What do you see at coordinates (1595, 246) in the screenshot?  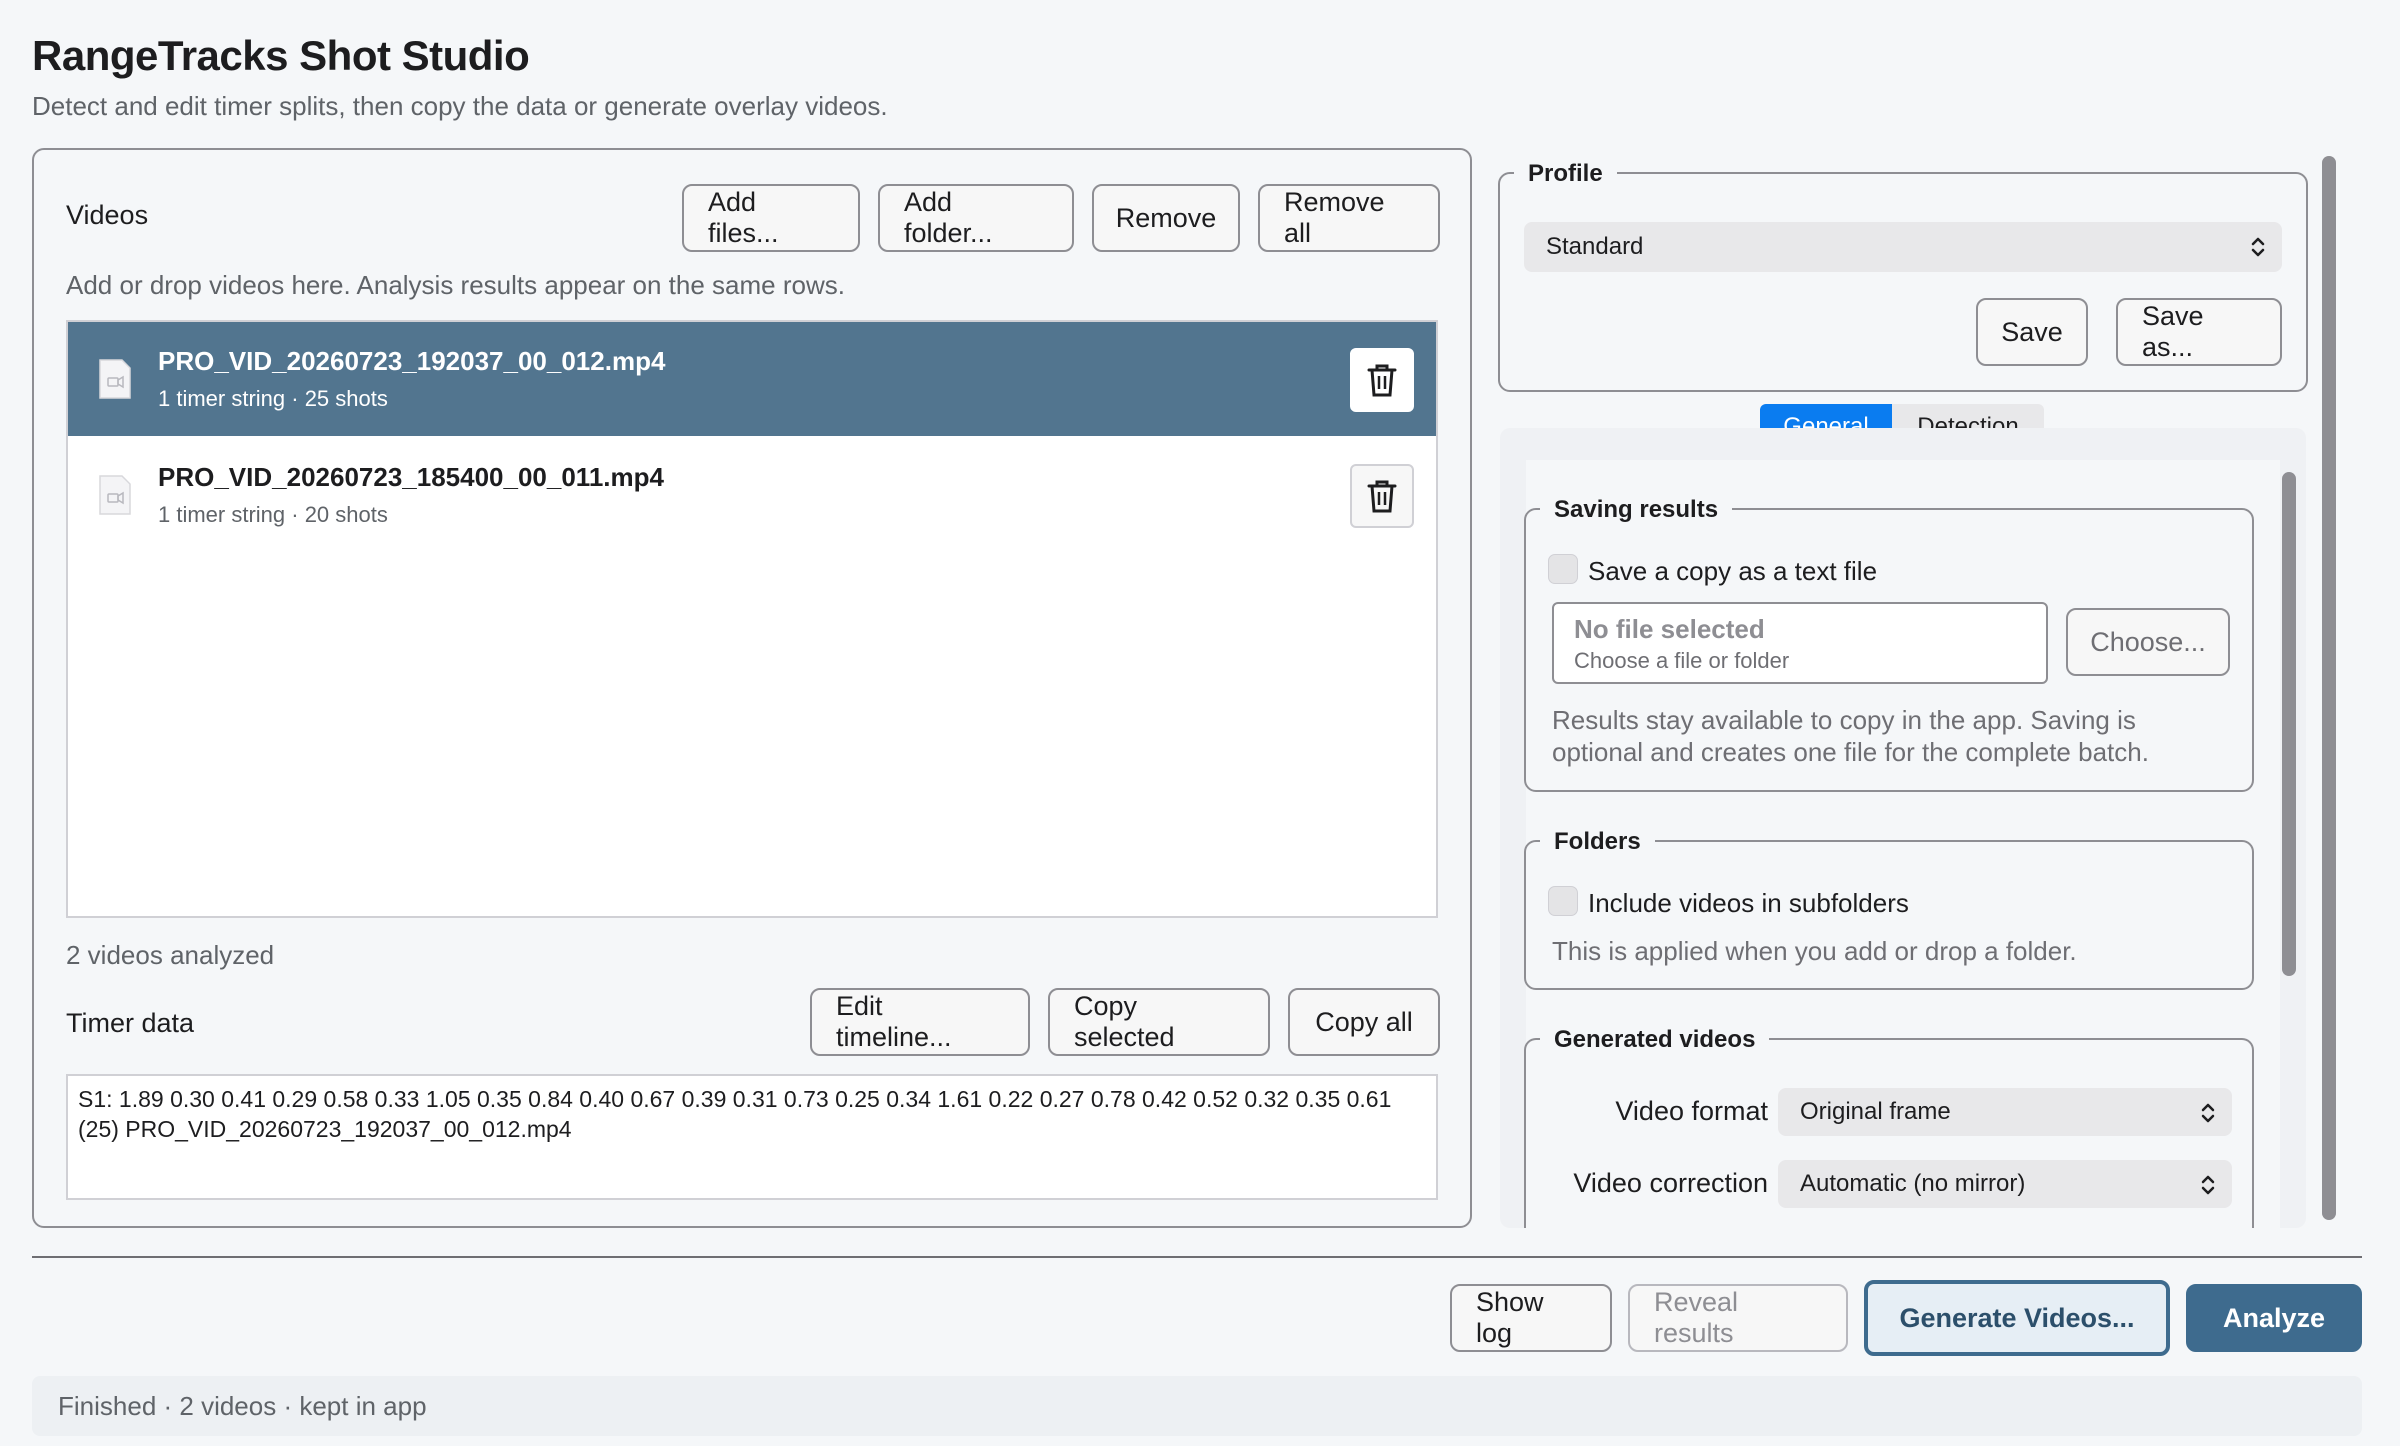 I see `profile-select-value: Standard` at bounding box center [1595, 246].